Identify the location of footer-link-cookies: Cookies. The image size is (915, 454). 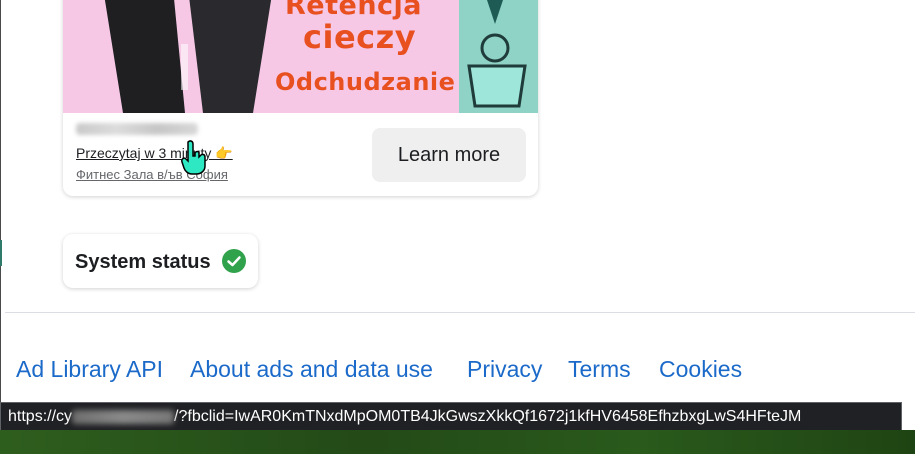
(700, 369).